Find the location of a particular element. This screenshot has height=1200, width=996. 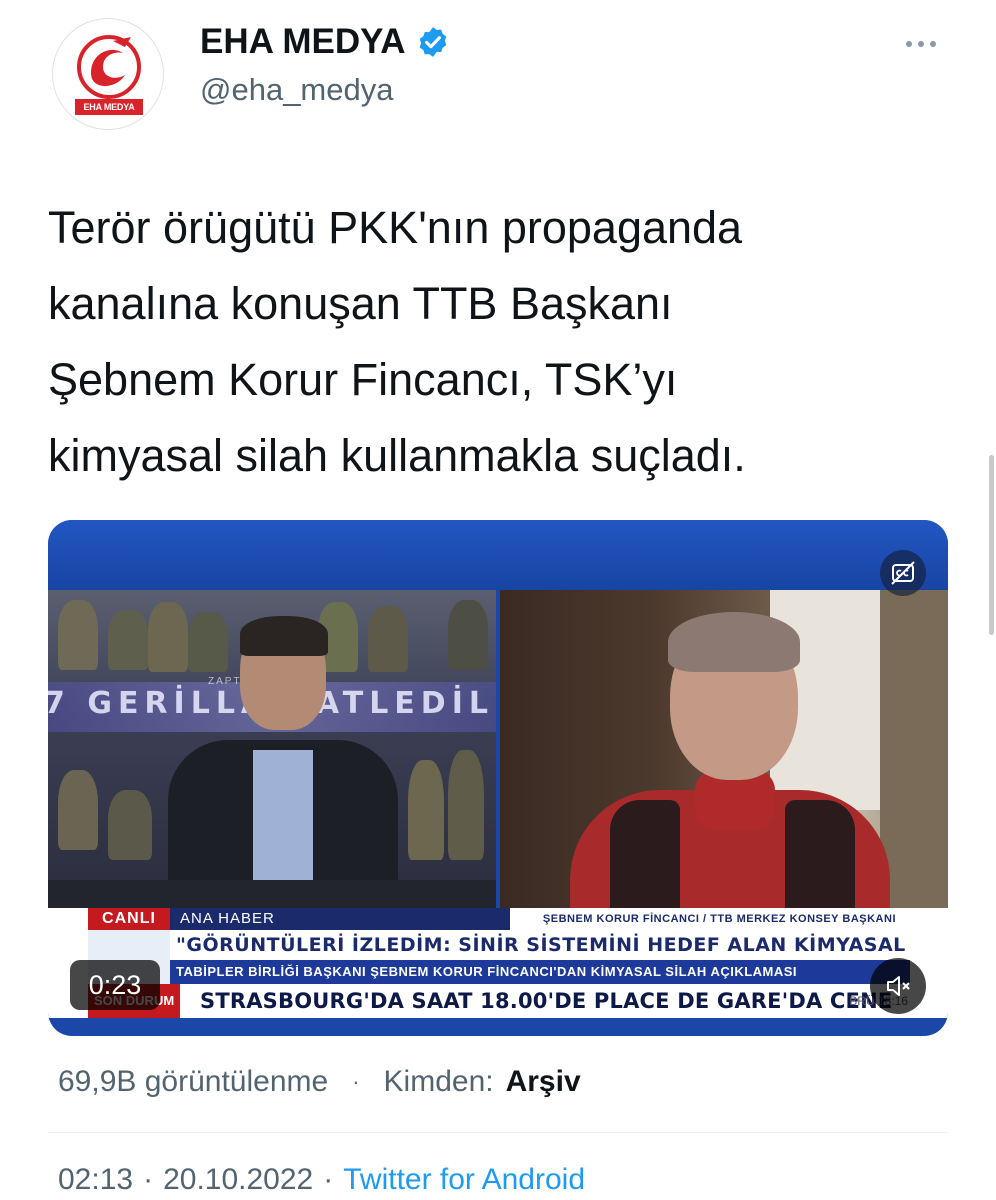

closed-captions-off-icon is located at coordinates (903, 573).